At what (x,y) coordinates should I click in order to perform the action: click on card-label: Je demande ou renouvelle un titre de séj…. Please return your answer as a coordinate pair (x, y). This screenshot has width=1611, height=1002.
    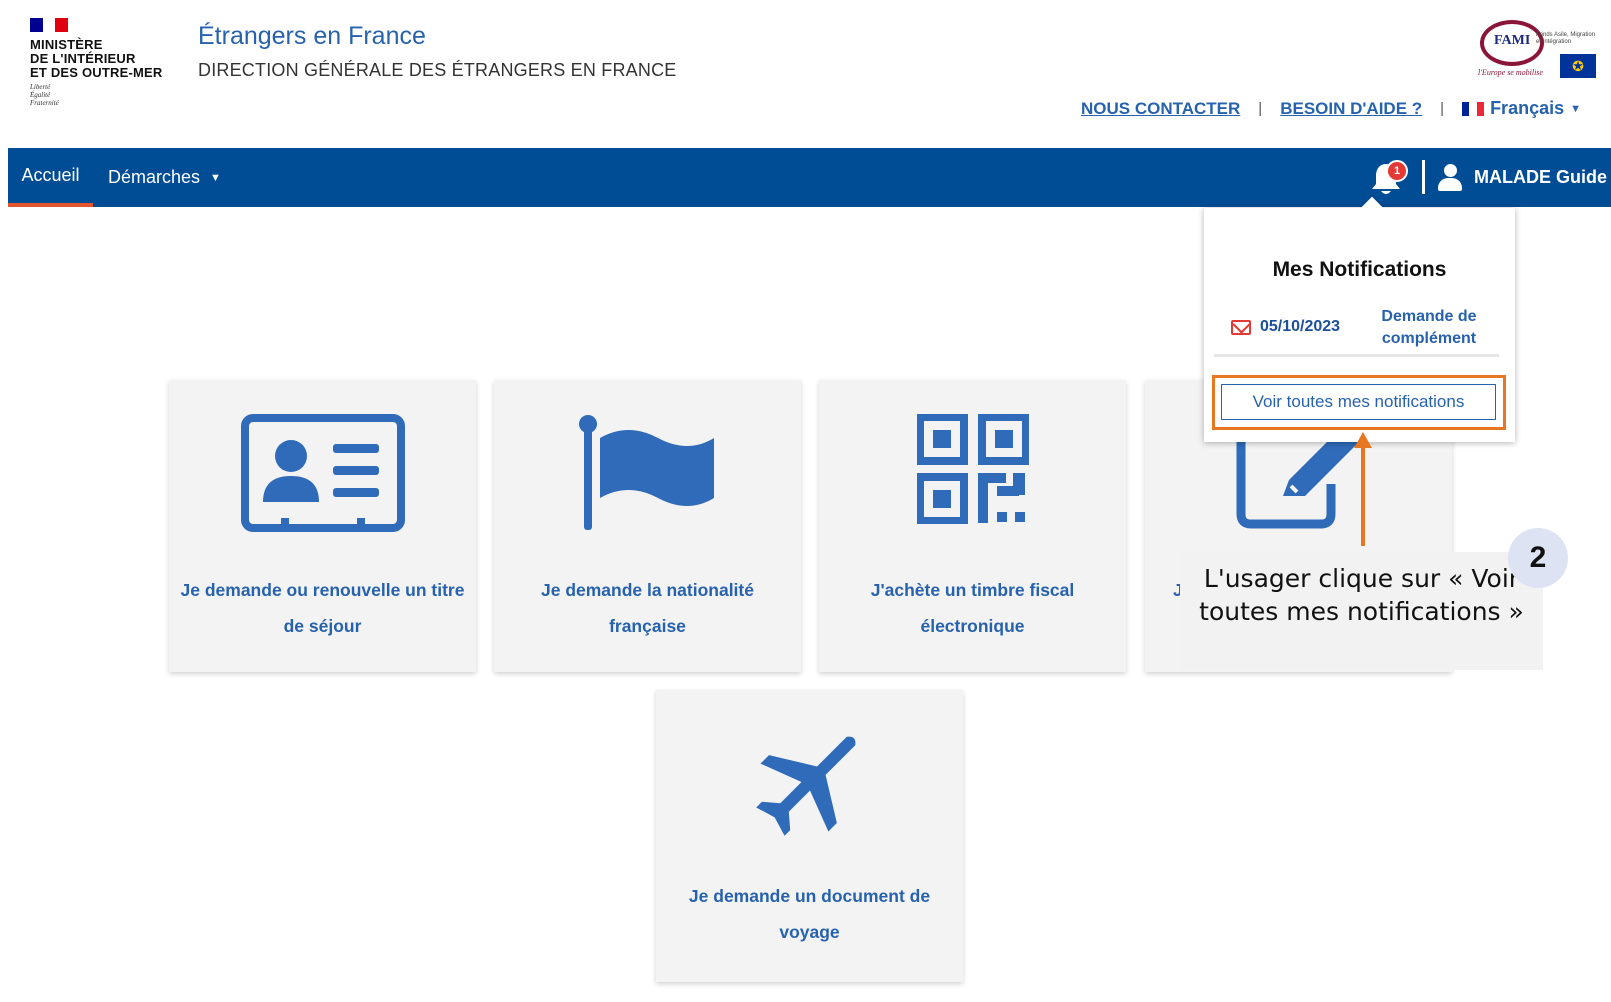
    Looking at the image, I should click on (322, 608).